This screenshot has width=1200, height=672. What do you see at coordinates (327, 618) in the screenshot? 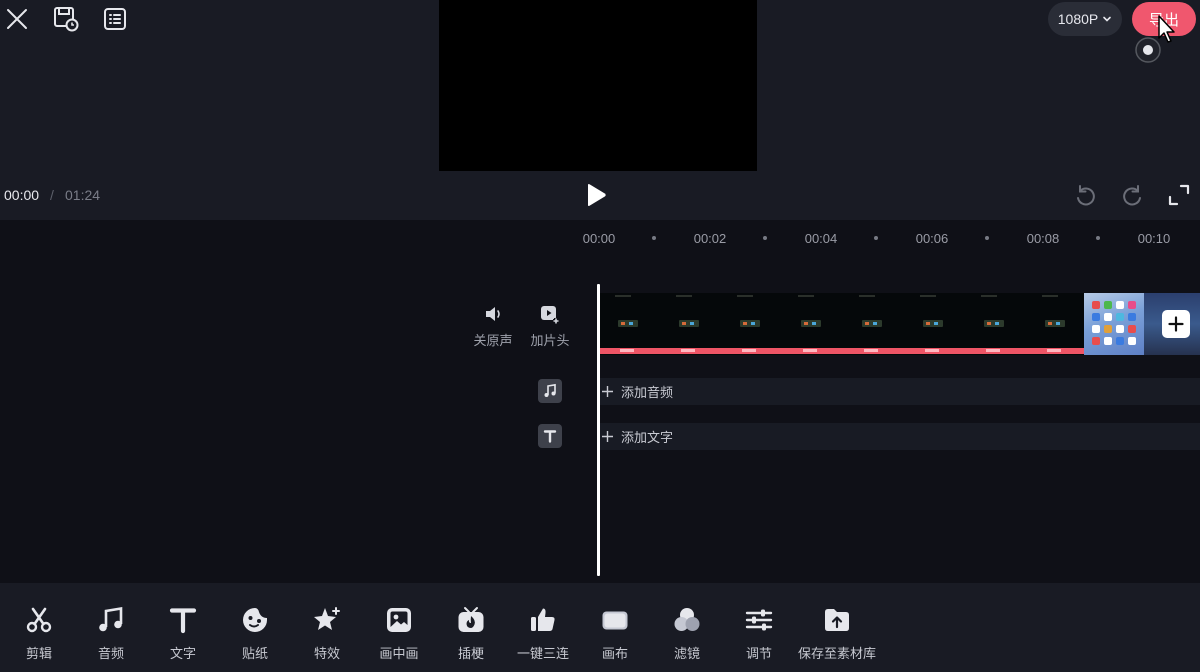
I see `effects-star-icon` at bounding box center [327, 618].